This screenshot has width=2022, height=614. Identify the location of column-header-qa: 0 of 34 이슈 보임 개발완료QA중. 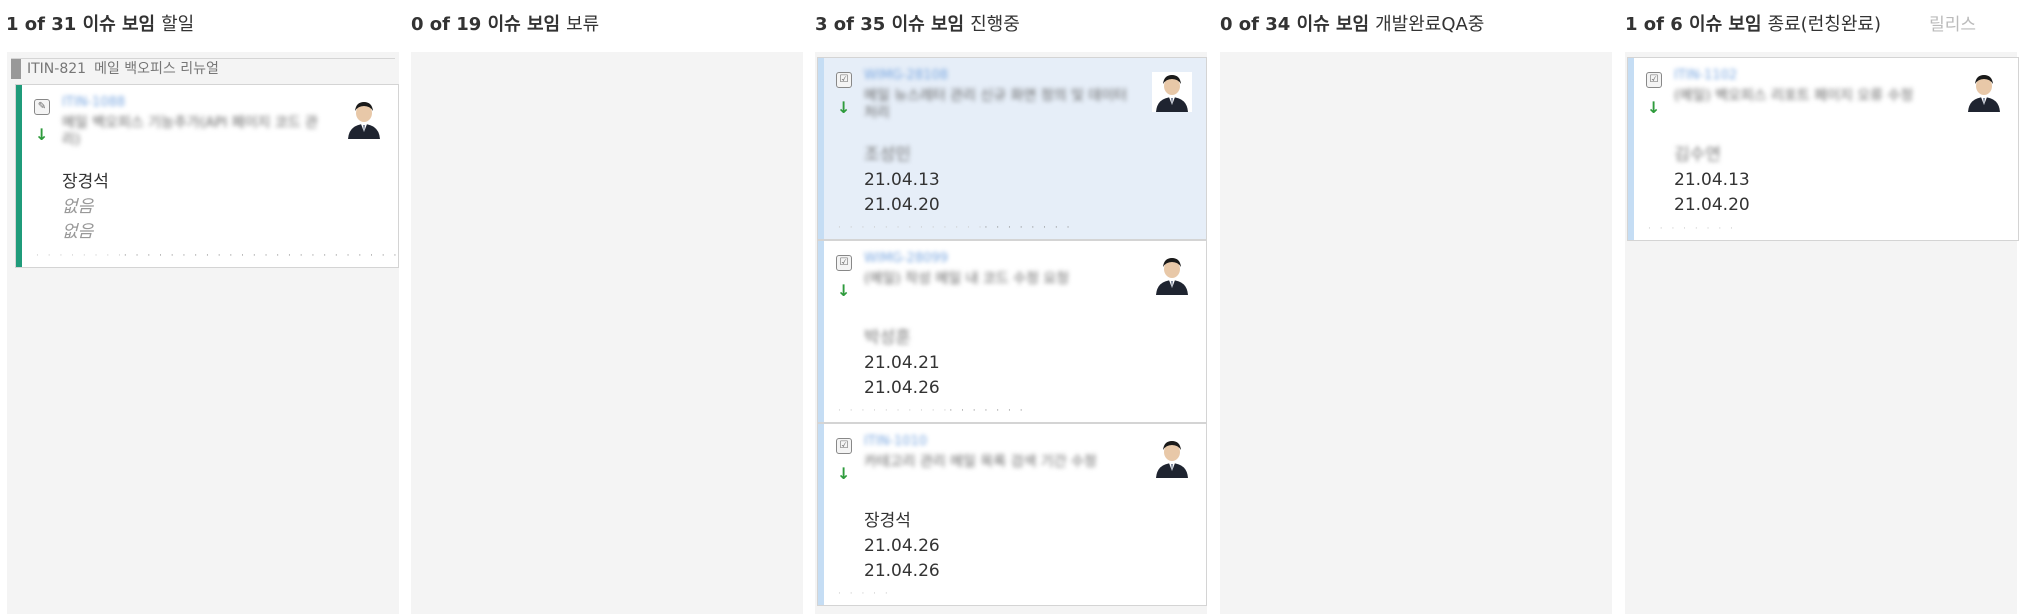
(1352, 25).